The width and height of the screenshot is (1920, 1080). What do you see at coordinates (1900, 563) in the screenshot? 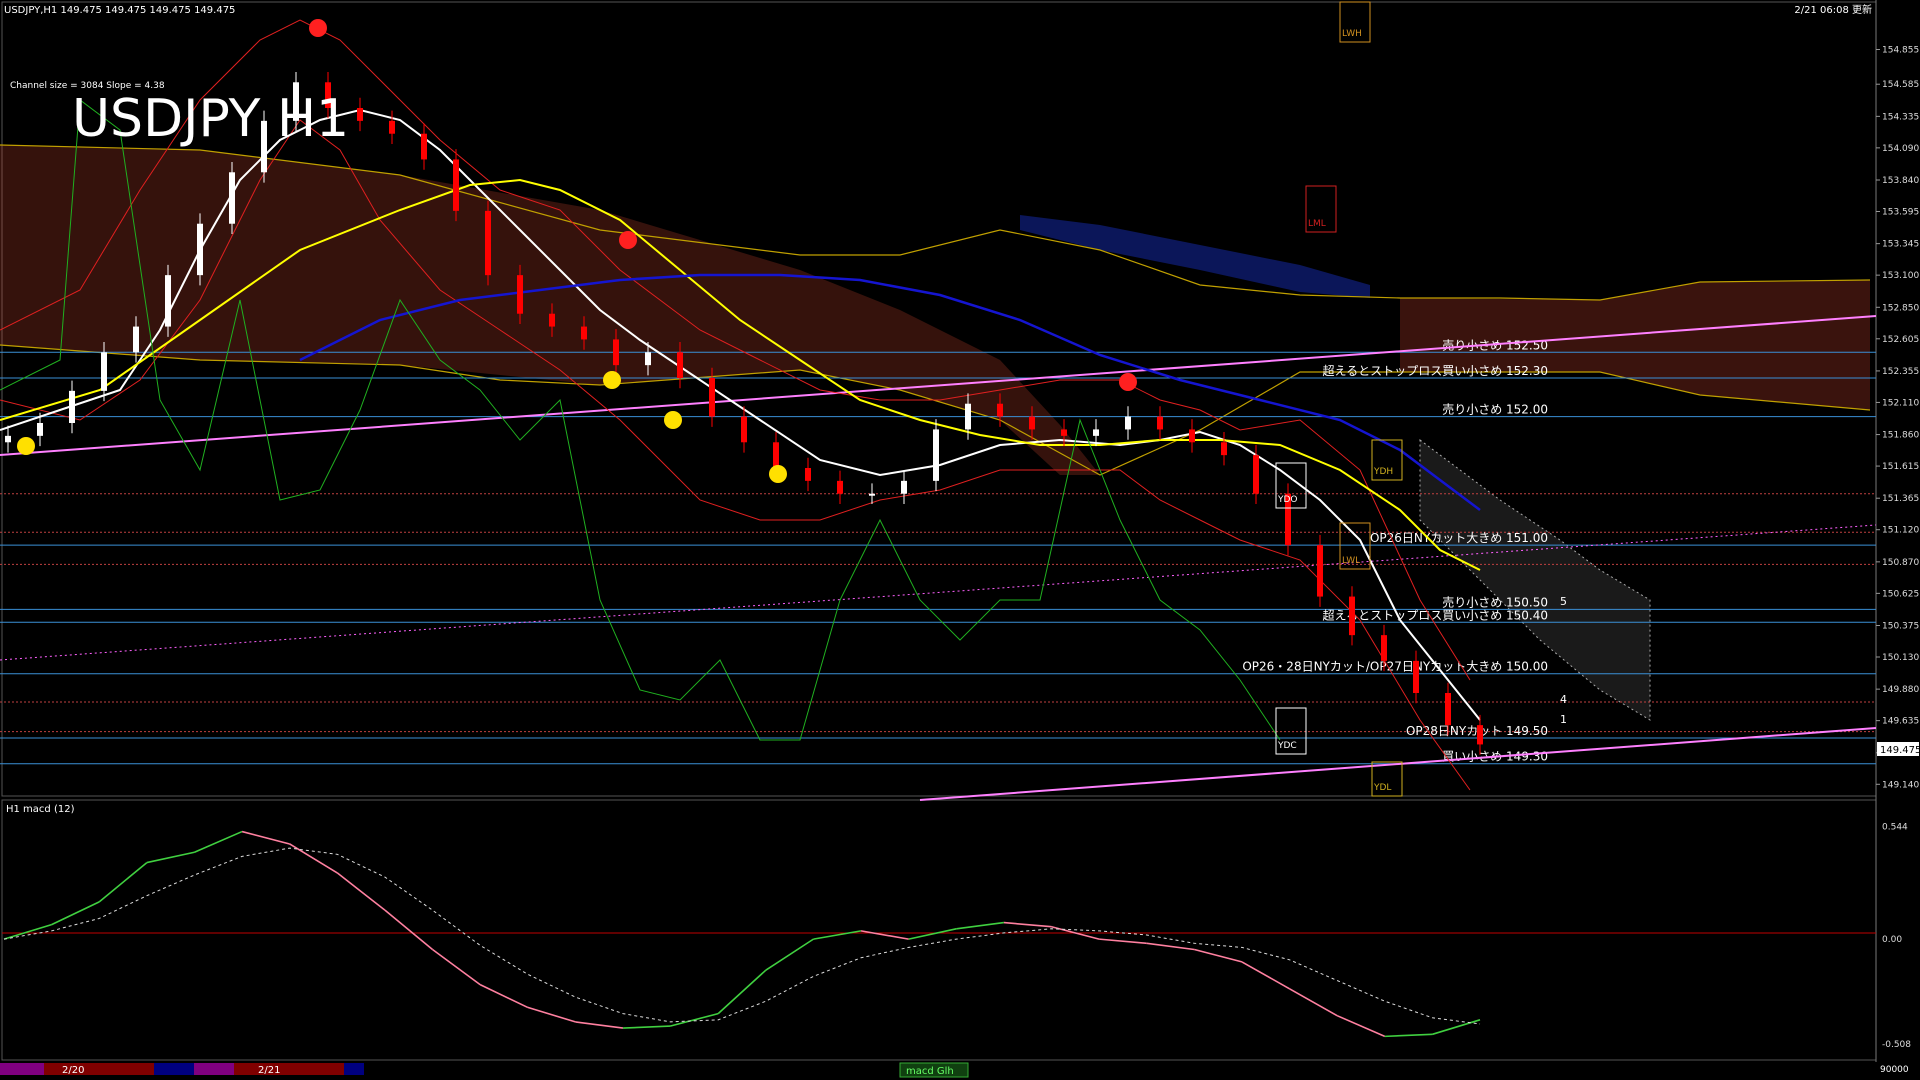
I see `price-tick-label: 150.870` at bounding box center [1900, 563].